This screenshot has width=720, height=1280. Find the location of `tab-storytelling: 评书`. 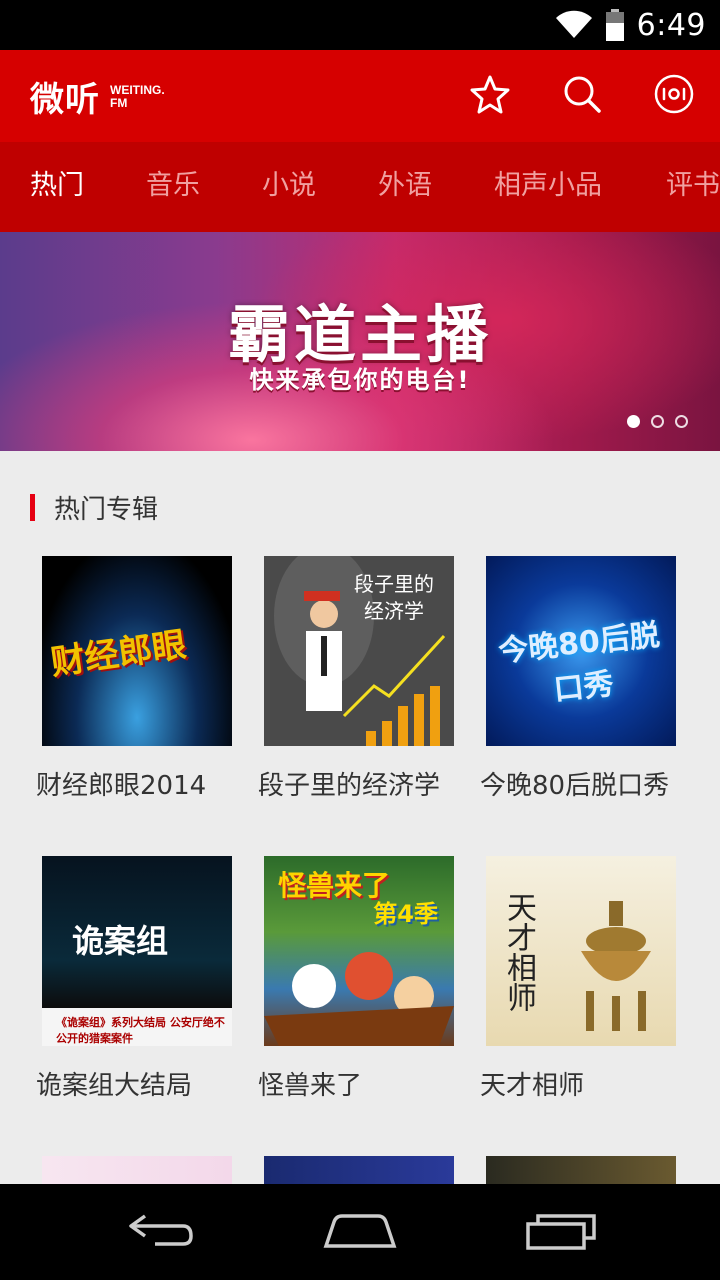

tab-storytelling: 评书 is located at coordinates (693, 187).